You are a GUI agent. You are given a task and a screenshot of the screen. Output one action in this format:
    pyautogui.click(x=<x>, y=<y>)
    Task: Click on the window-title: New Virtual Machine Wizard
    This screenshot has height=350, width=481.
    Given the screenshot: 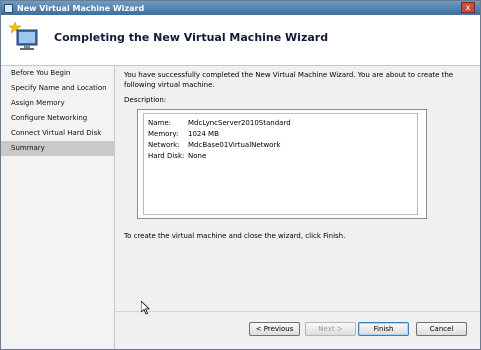 What is the action you would take?
    pyautogui.click(x=81, y=8)
    